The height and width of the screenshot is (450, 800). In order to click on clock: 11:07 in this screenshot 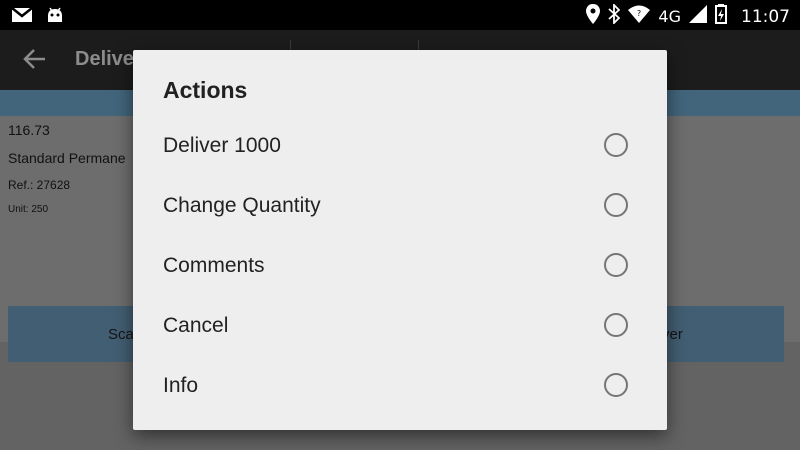, I will do `click(765, 16)`.